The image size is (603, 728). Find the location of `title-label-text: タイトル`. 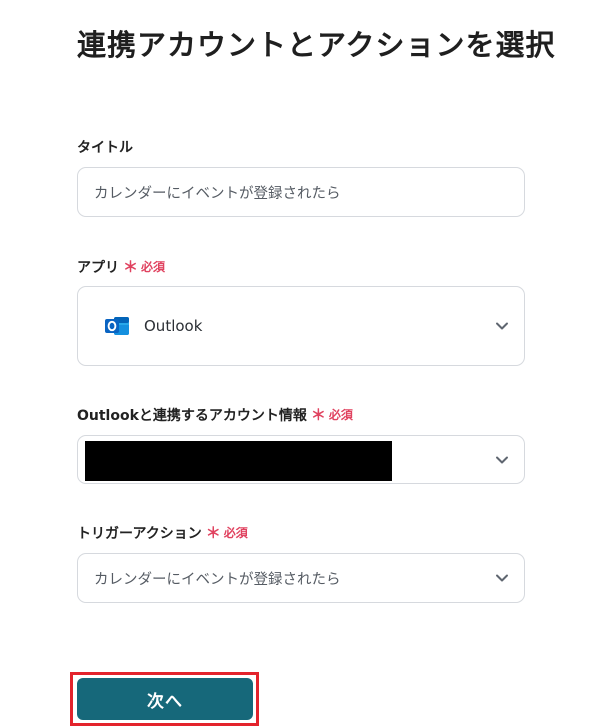

title-label-text: タイトル is located at coordinates (105, 148).